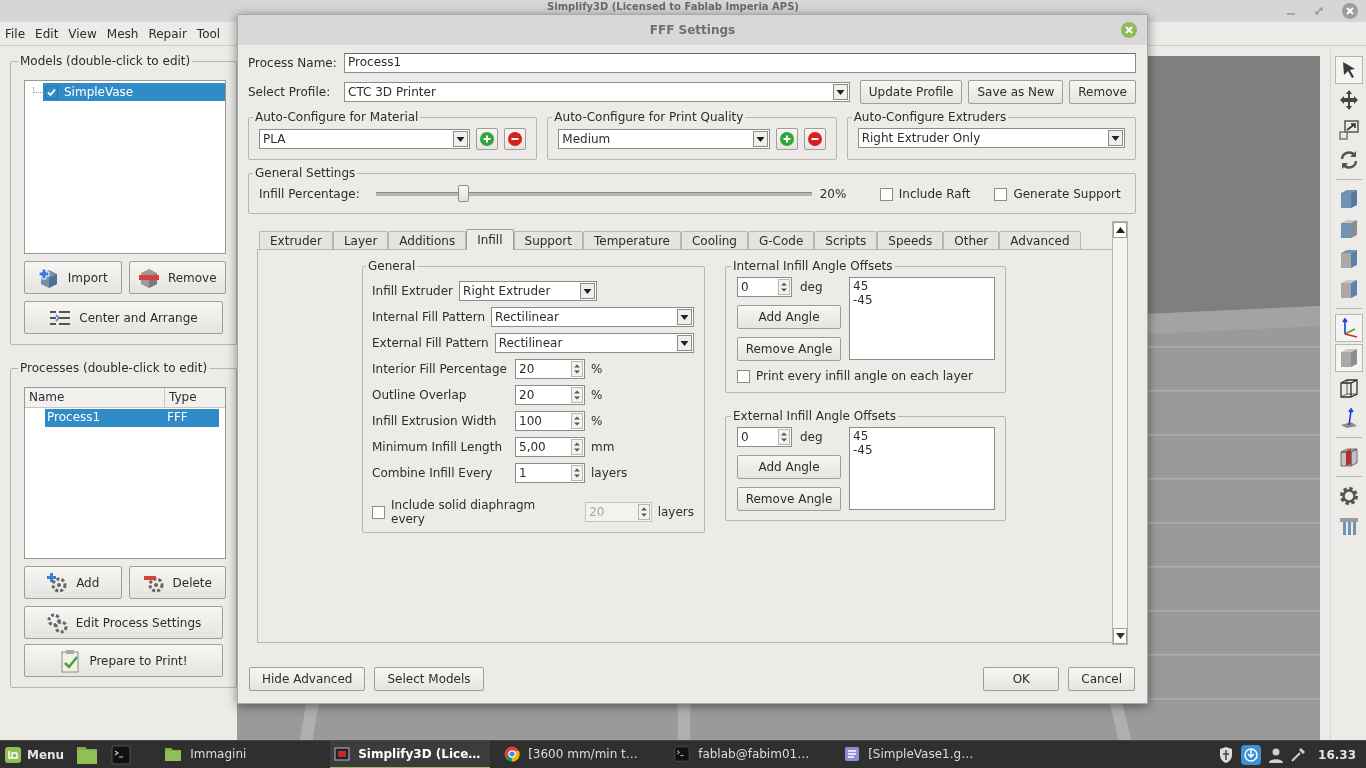 This screenshot has height=768, width=1366. Describe the element at coordinates (360, 240) in the screenshot. I see `tab: Layer` at that location.